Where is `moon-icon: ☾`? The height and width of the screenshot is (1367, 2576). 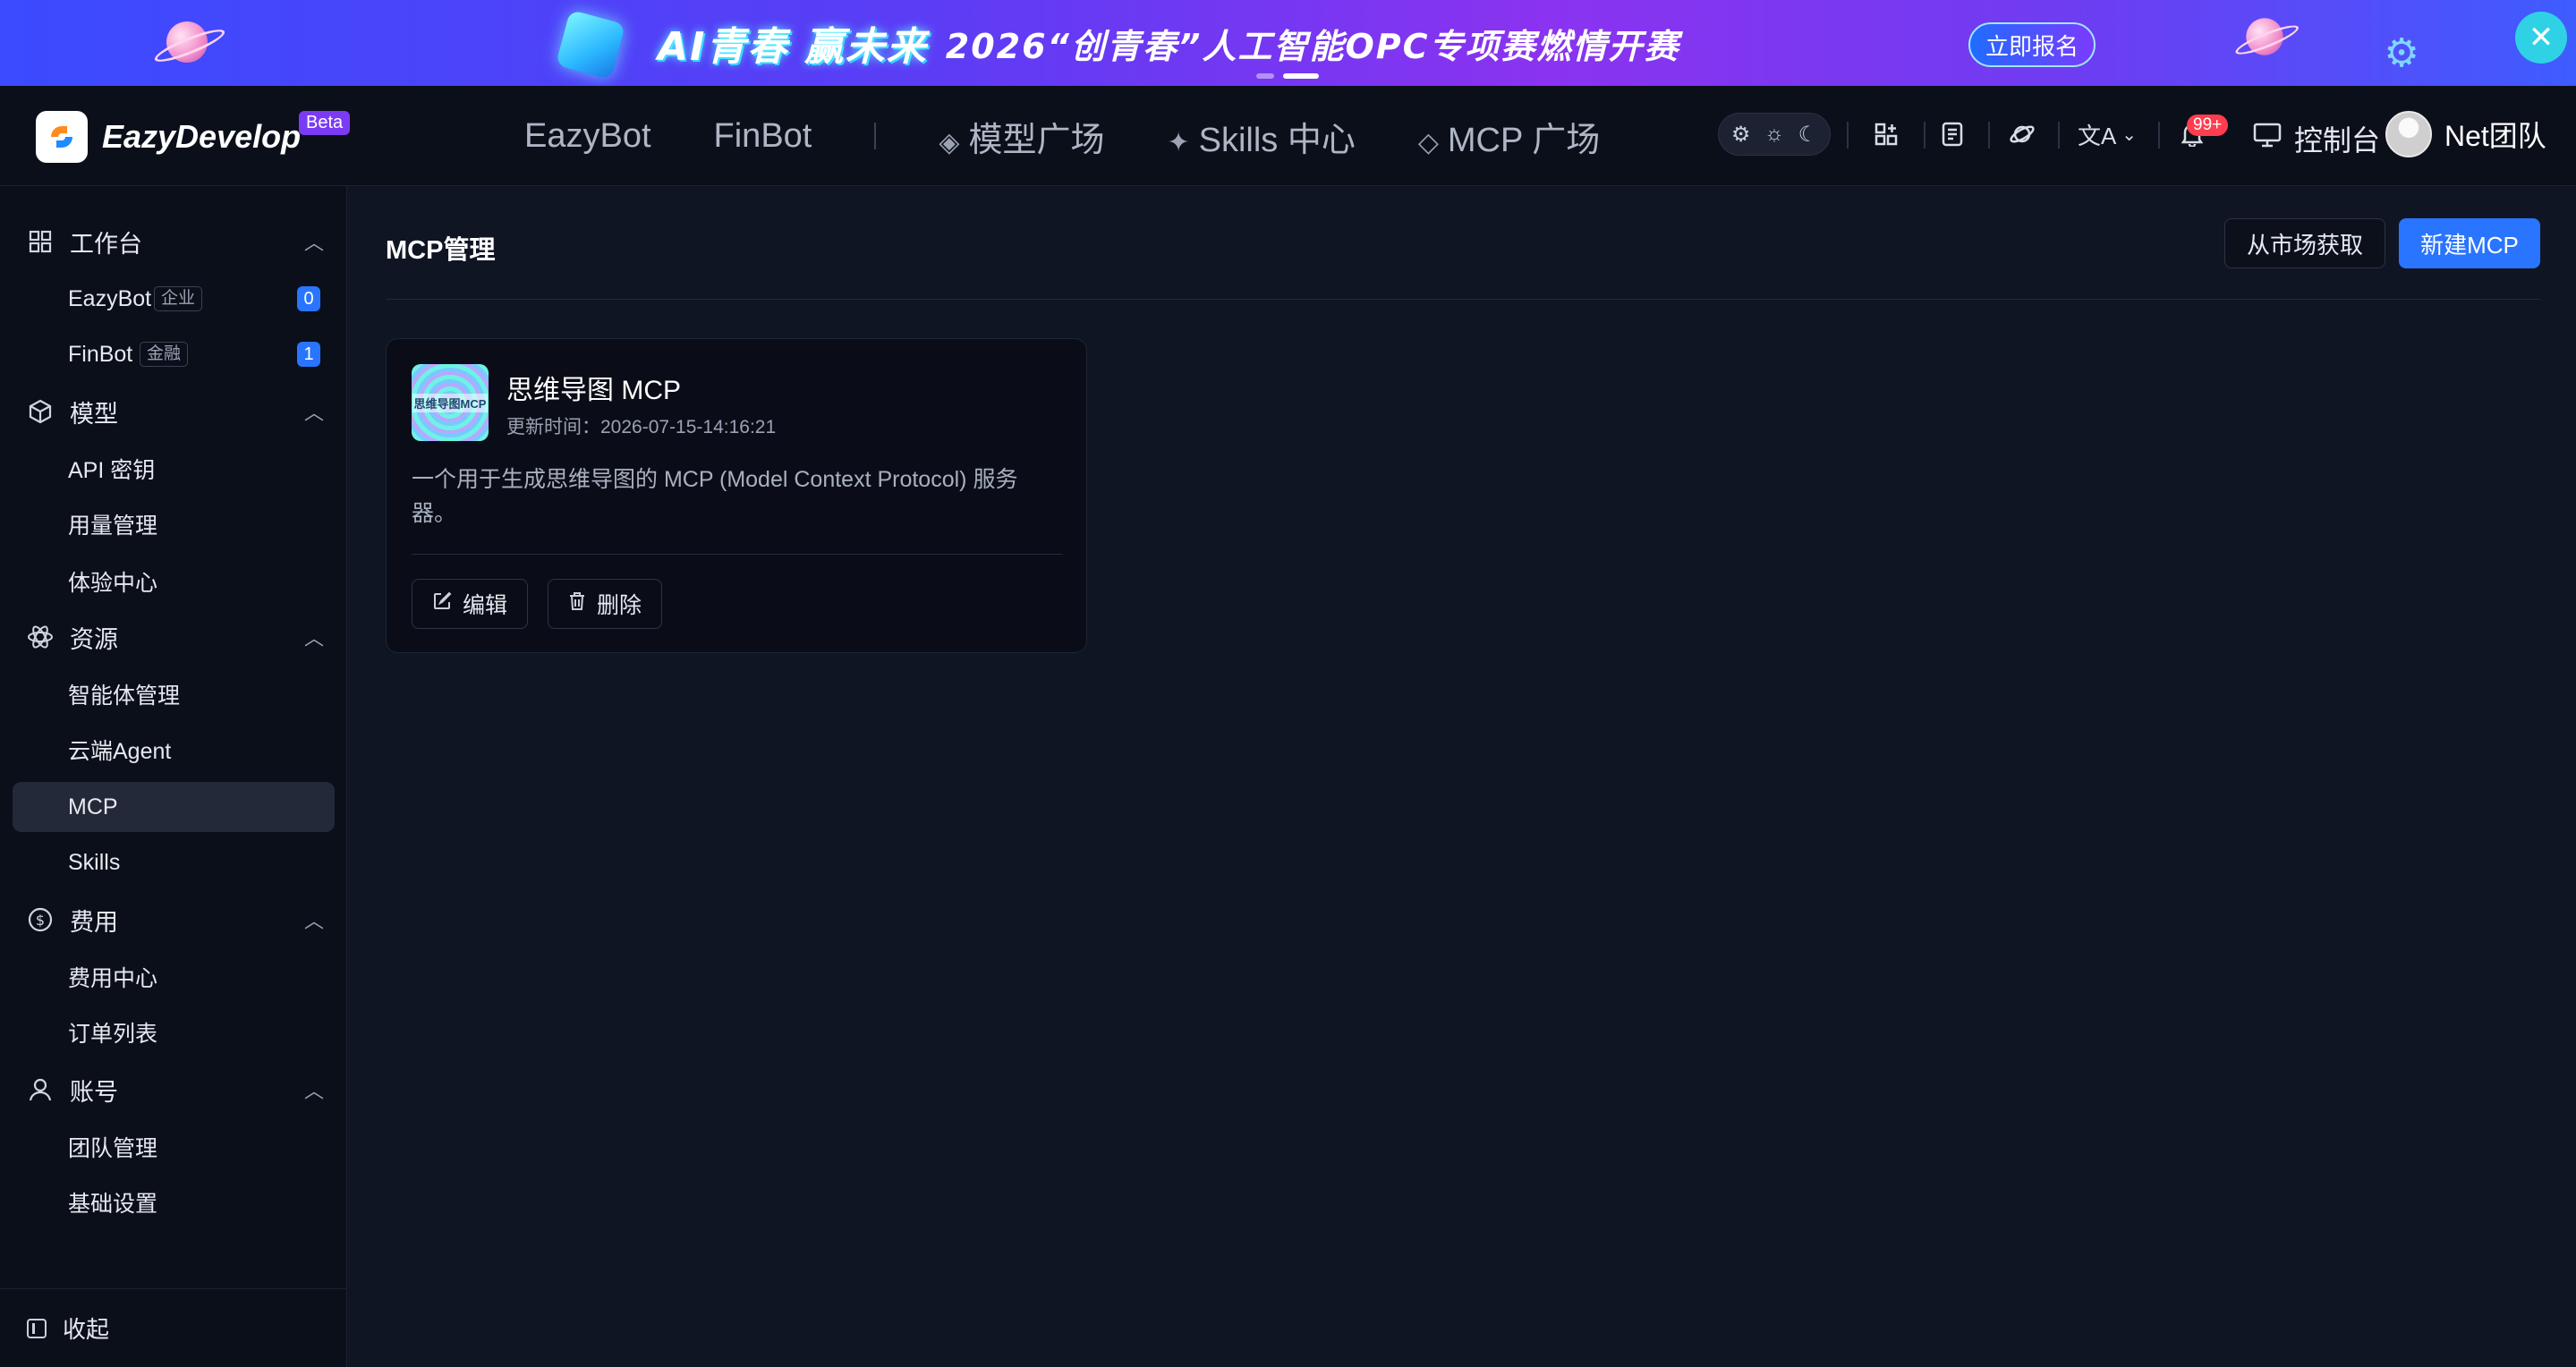 moon-icon: ☾ is located at coordinates (1808, 135).